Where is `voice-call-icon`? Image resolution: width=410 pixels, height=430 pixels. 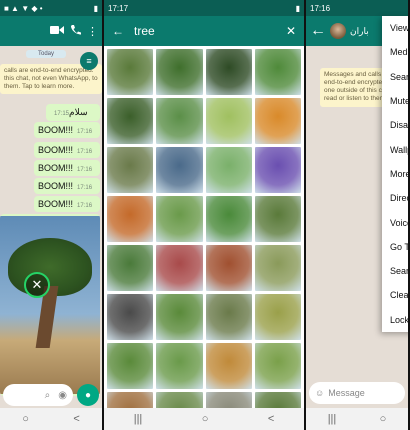 voice-call-icon is located at coordinates (75, 31).